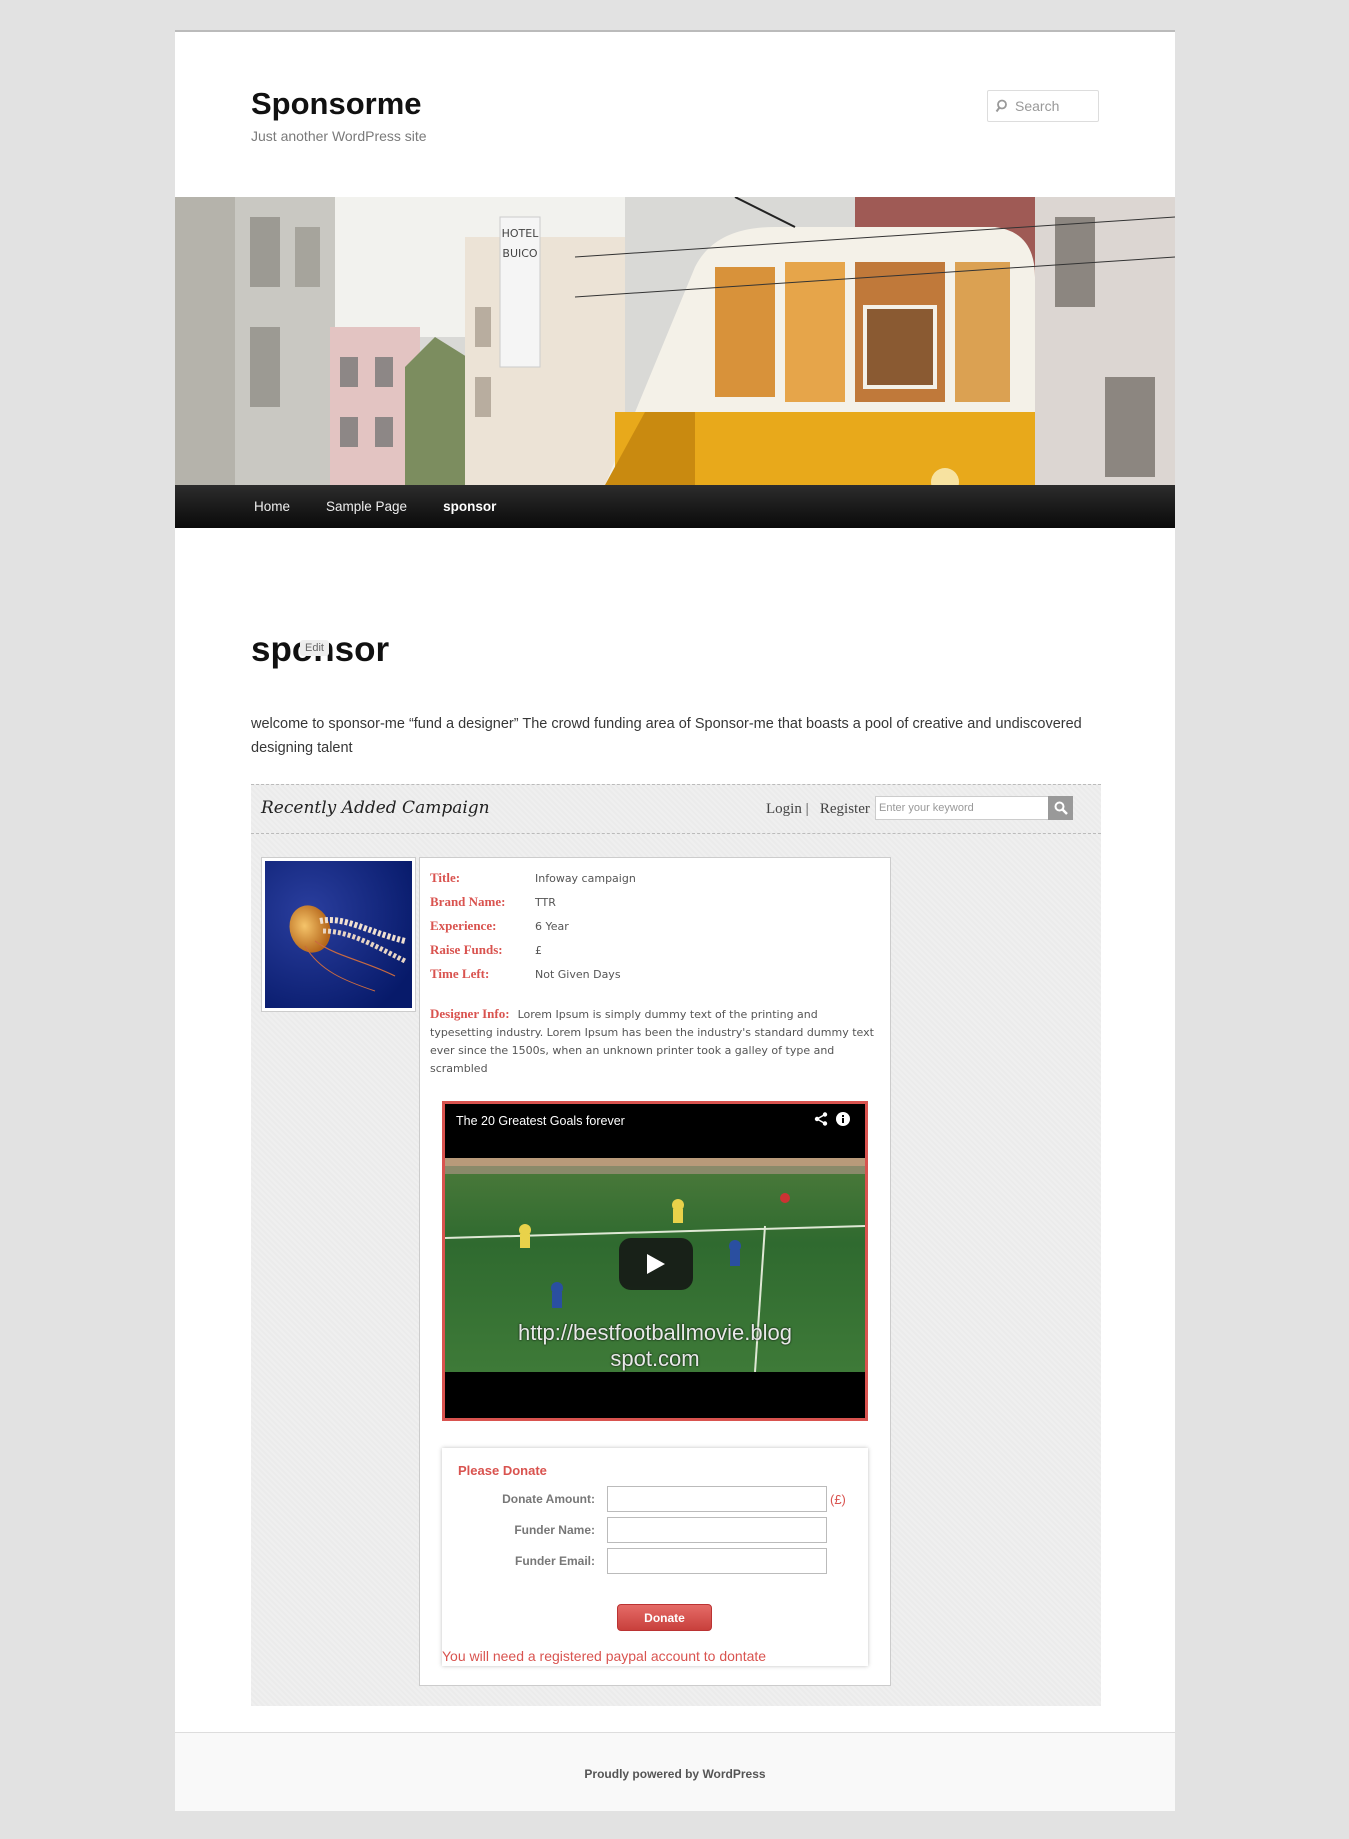 The image size is (1349, 1839). I want to click on search-input: Search, so click(1043, 106).